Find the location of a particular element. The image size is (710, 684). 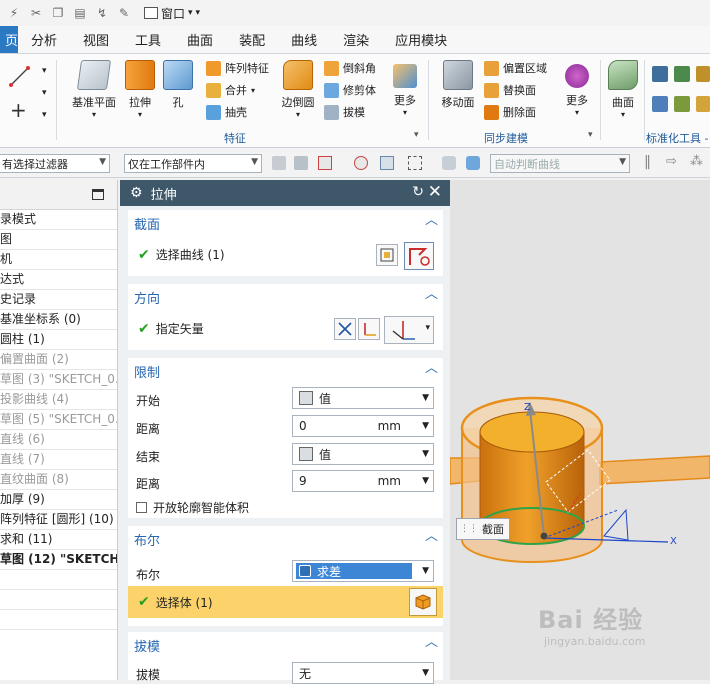

unite-button: 合并 ▾ is located at coordinates (230, 90).